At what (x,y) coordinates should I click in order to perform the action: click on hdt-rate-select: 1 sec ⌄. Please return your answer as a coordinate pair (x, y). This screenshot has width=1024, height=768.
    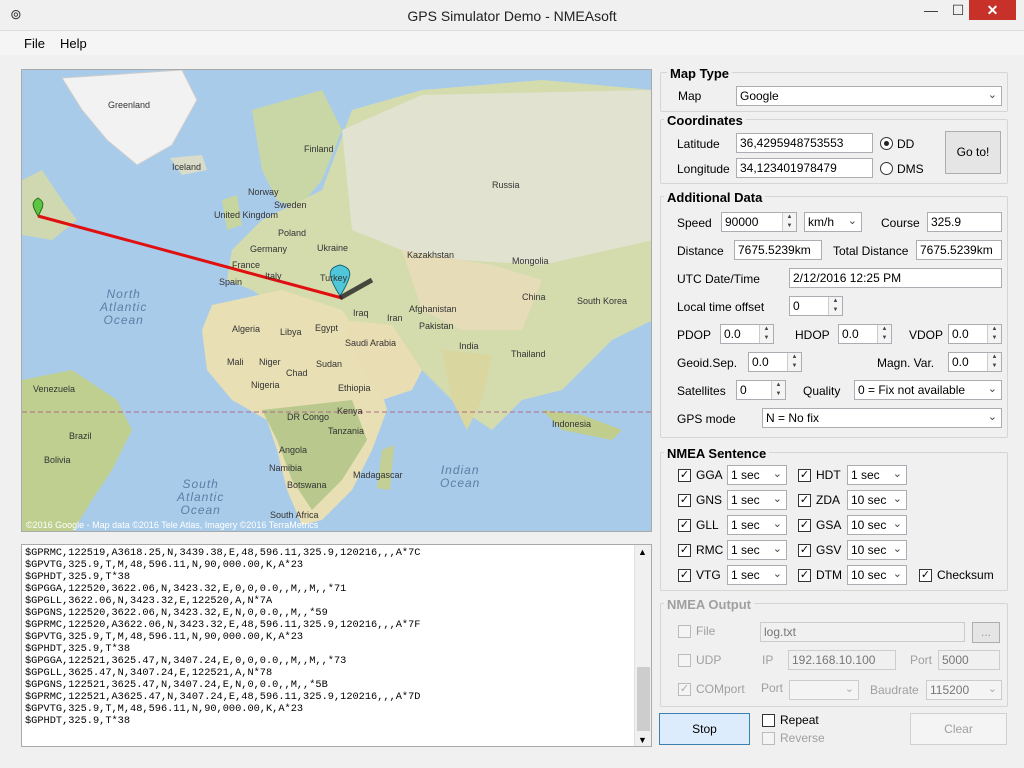
    Looking at the image, I should click on (877, 475).